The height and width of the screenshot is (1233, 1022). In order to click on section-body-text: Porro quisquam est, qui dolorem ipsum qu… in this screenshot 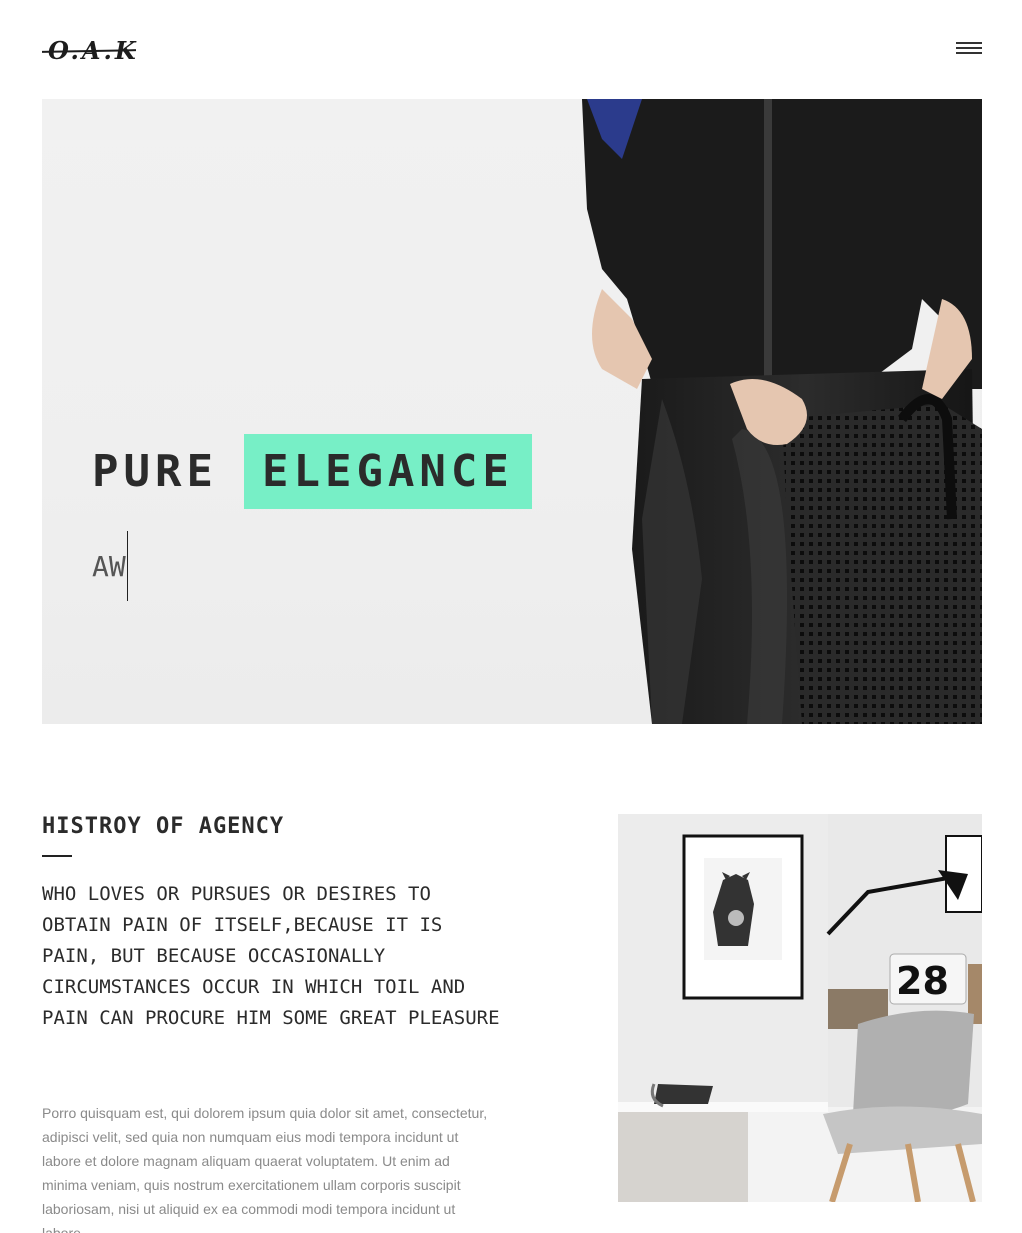, I will do `click(265, 1169)`.